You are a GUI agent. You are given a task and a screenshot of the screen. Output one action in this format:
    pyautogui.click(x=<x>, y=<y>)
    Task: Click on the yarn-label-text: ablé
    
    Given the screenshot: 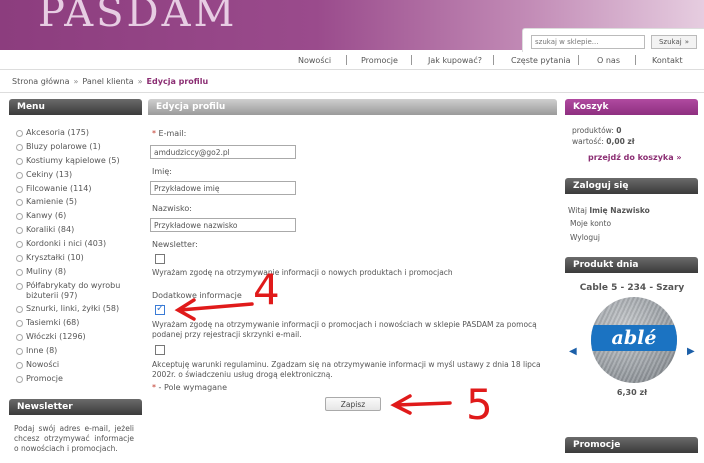 What is the action you would take?
    pyautogui.click(x=634, y=338)
    